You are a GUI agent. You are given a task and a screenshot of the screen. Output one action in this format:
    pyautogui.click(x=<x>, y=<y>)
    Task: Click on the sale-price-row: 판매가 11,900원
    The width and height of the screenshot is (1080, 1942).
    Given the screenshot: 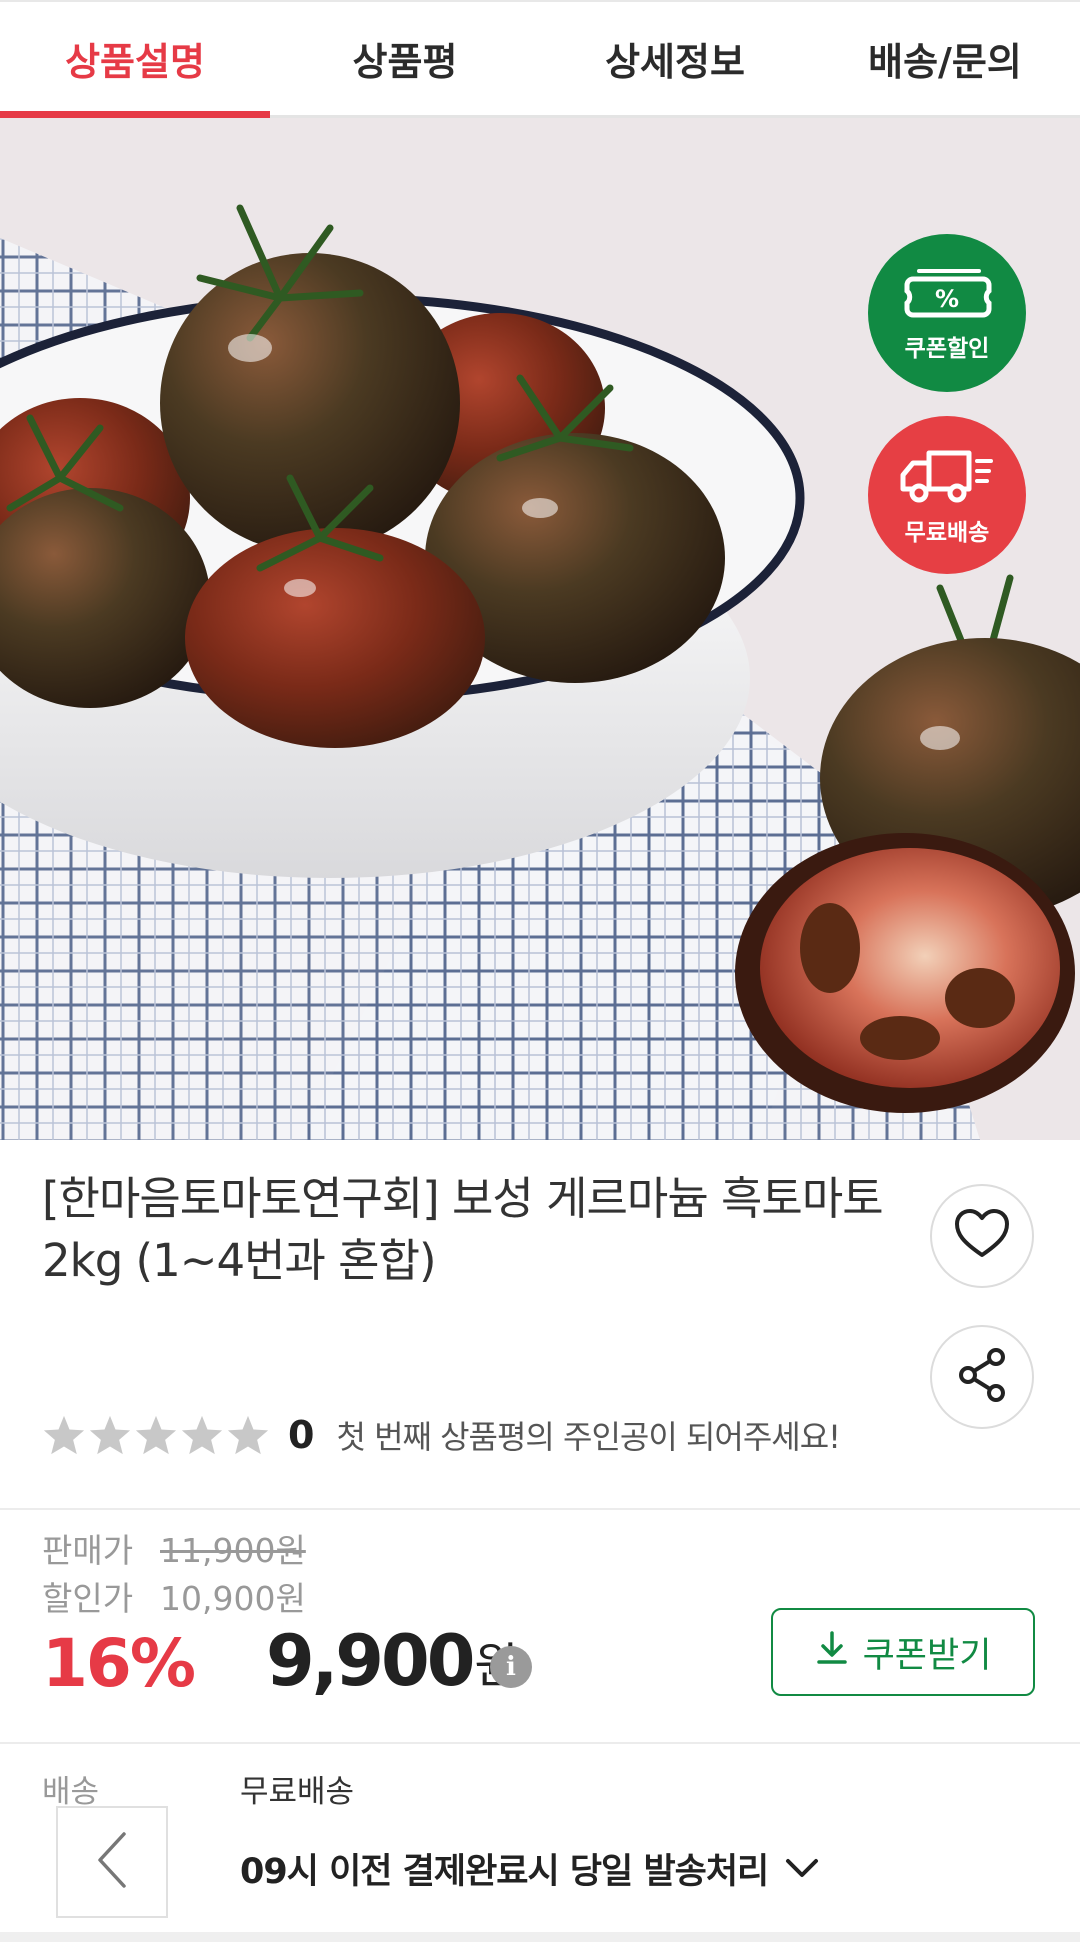 What is the action you would take?
    pyautogui.click(x=174, y=1548)
    